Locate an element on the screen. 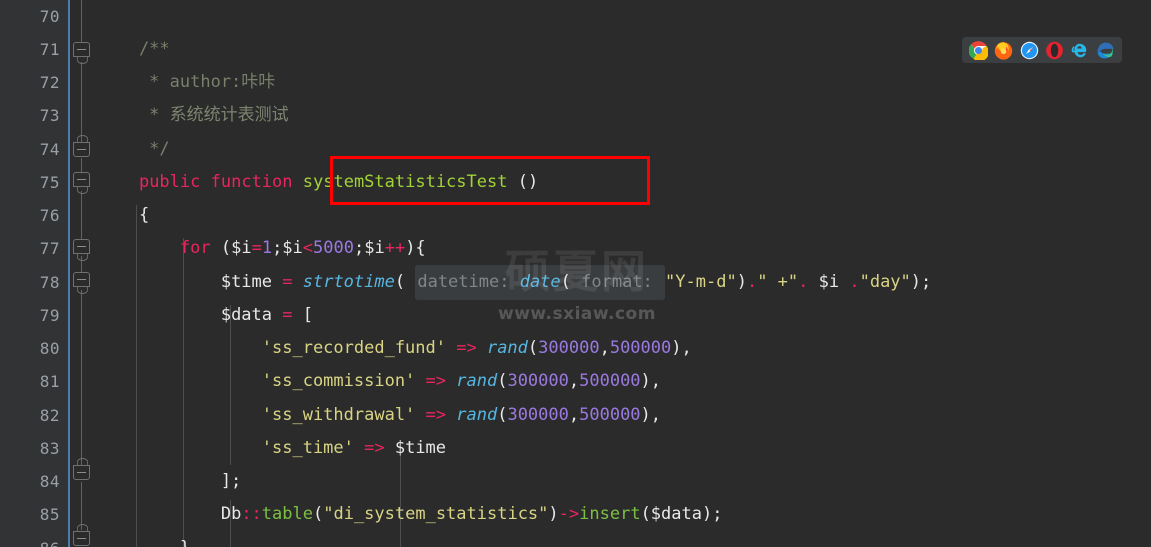 This screenshot has width=1151, height=547. code-line: { is located at coordinates (123, 215).